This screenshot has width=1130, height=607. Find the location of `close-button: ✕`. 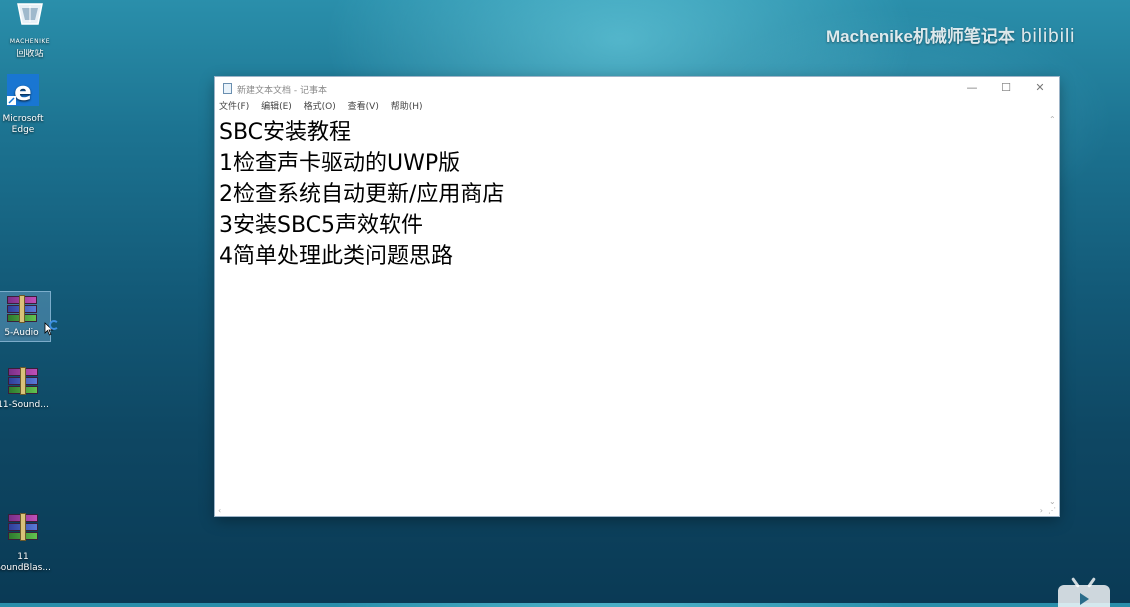

close-button: ✕ is located at coordinates (1040, 88).